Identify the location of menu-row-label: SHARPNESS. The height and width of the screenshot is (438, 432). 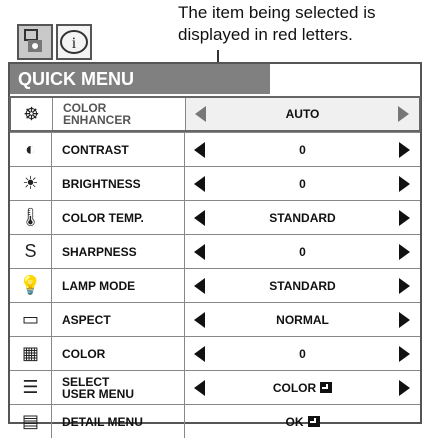
(122, 251).